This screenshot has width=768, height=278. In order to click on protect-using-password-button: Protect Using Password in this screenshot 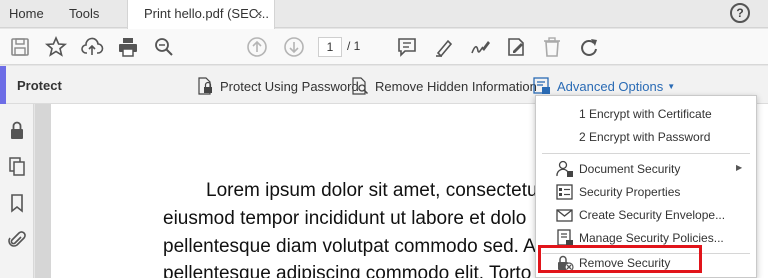, I will do `click(277, 86)`.